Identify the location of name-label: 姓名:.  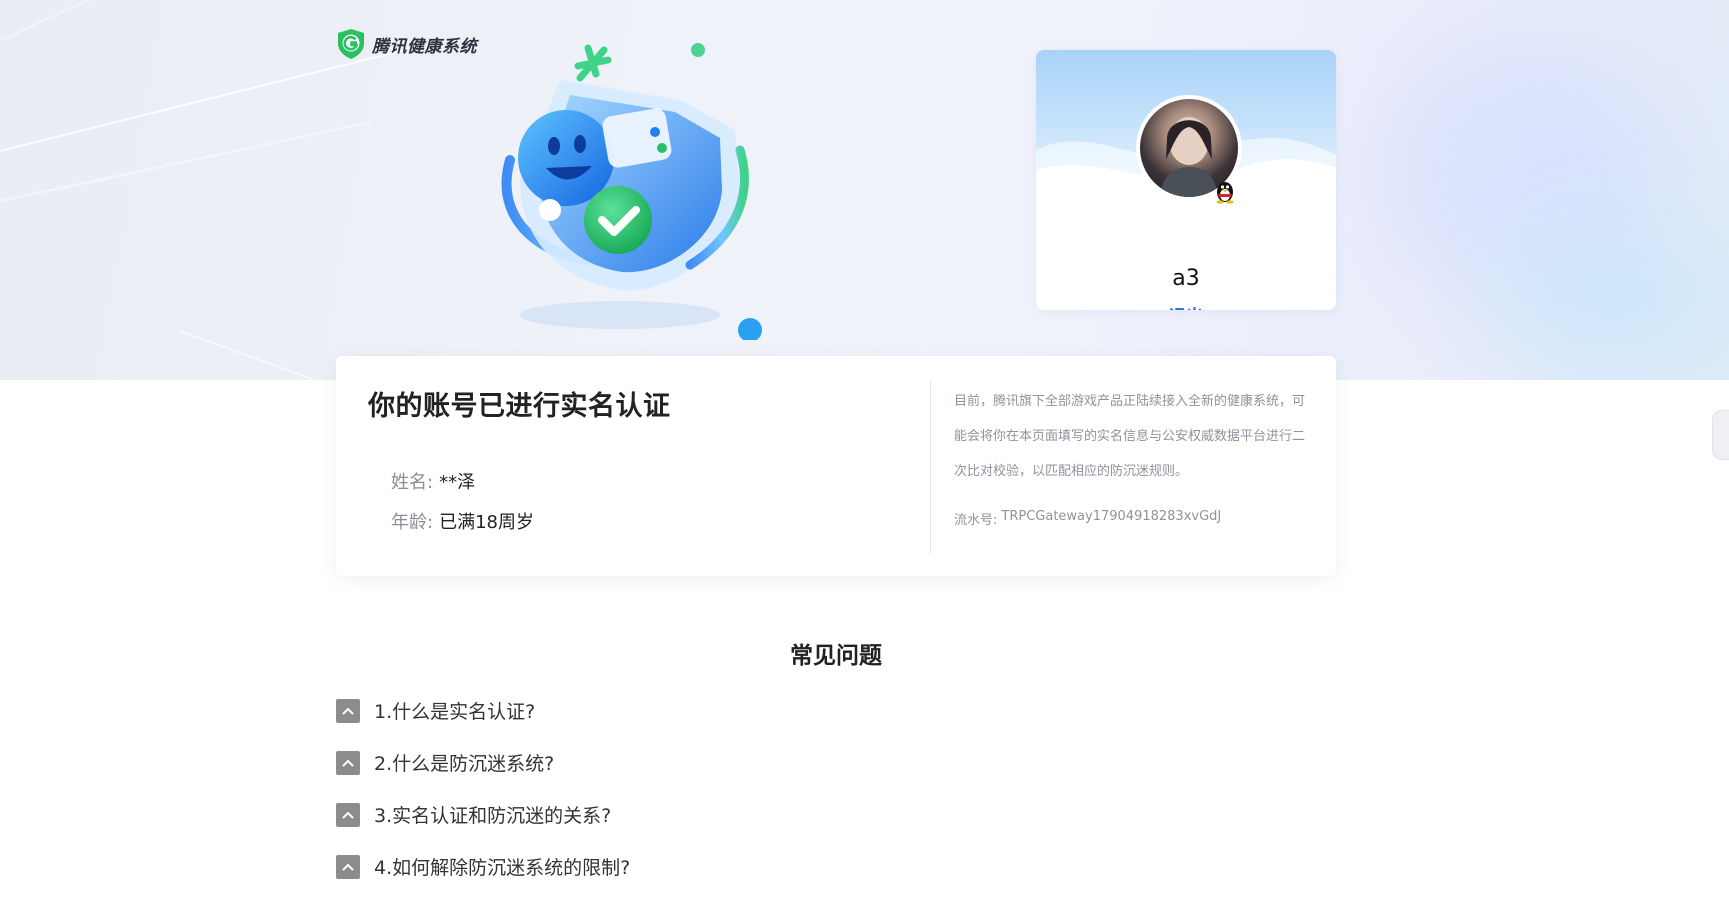
(412, 482).